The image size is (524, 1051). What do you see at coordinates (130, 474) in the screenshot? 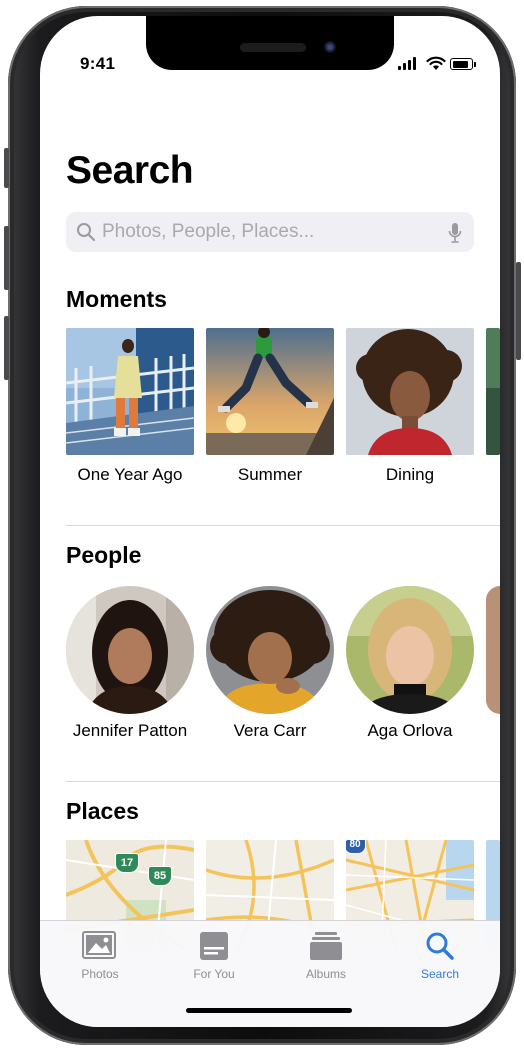
I see `moment-caption: One Year Ago` at bounding box center [130, 474].